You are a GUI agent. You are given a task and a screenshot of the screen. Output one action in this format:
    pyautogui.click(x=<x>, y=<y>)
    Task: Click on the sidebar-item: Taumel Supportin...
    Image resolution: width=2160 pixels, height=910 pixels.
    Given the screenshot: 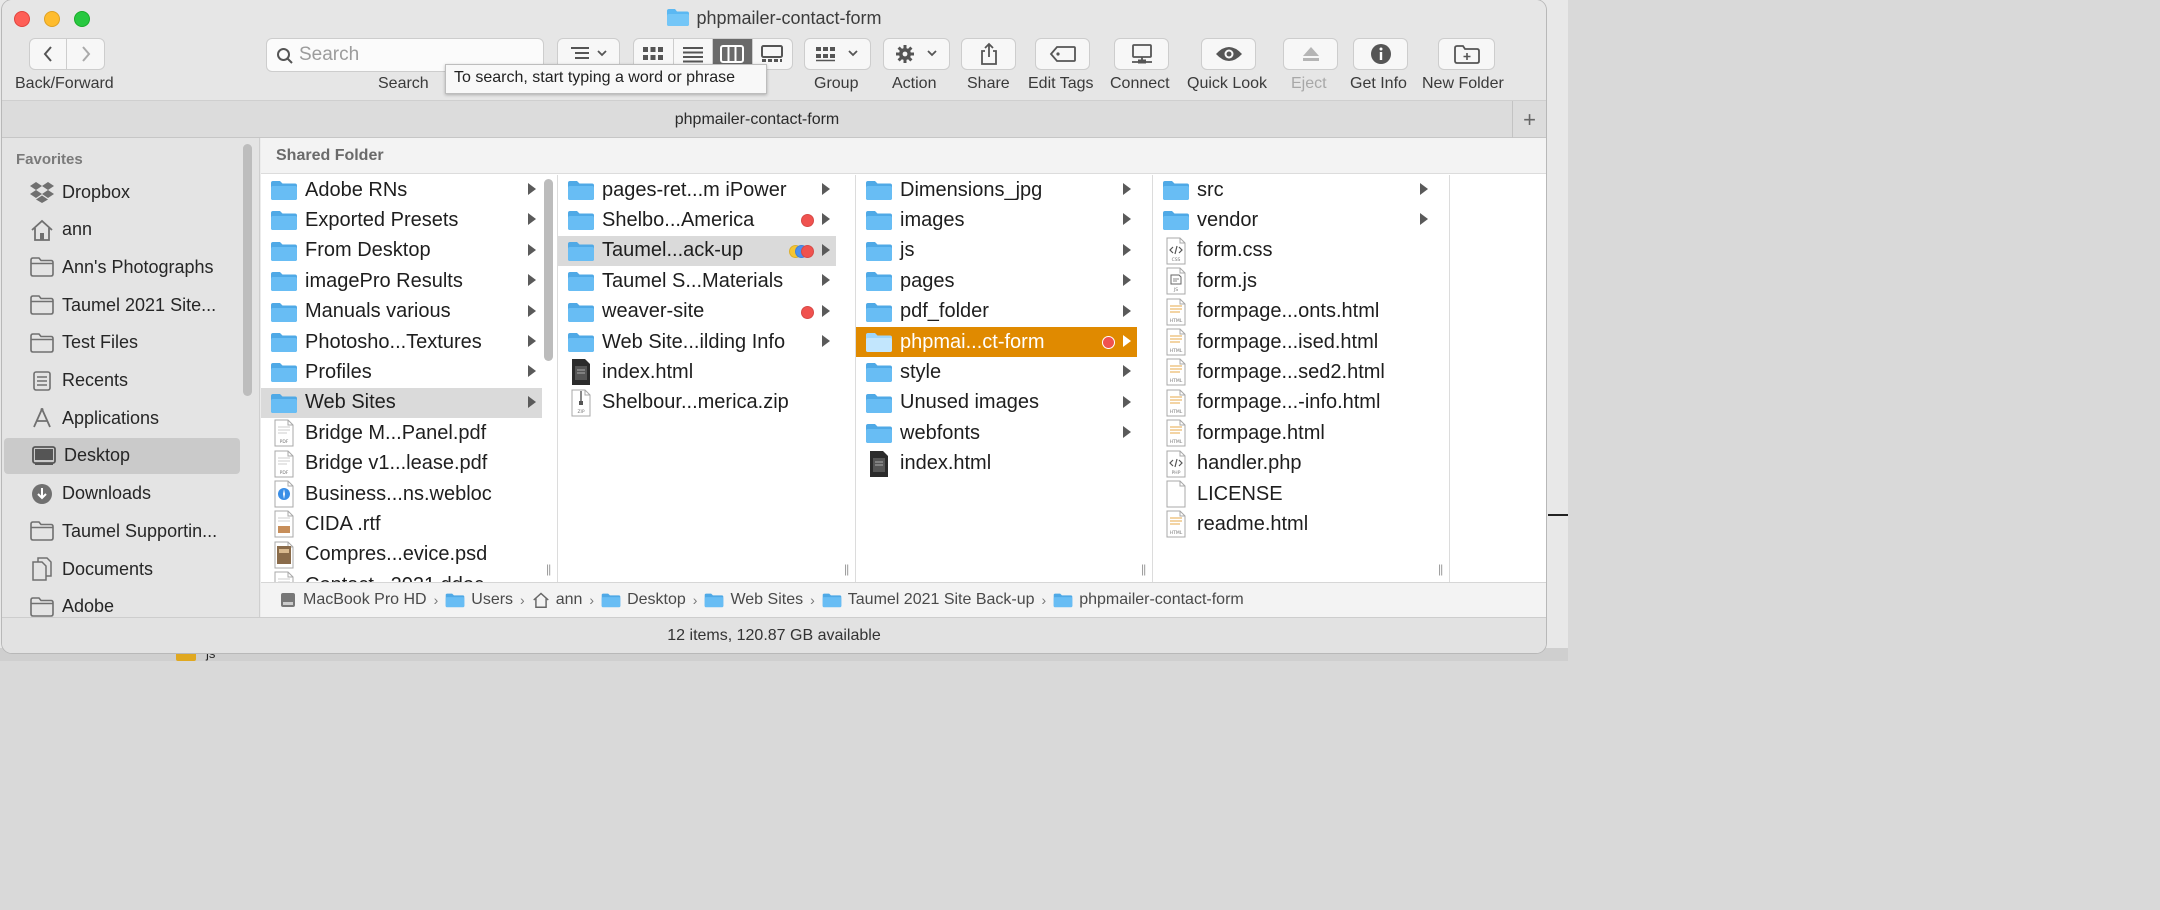 What is the action you would take?
    pyautogui.click(x=120, y=531)
    